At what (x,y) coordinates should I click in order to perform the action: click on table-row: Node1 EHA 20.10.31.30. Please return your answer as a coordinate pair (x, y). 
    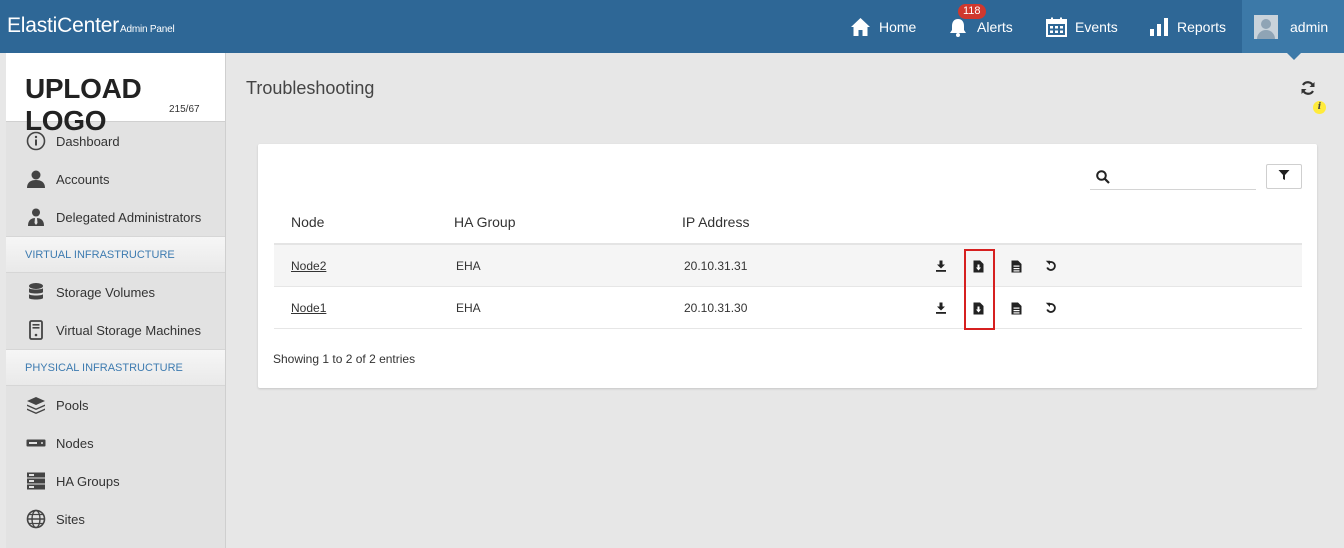
    Looking at the image, I should click on (788, 308).